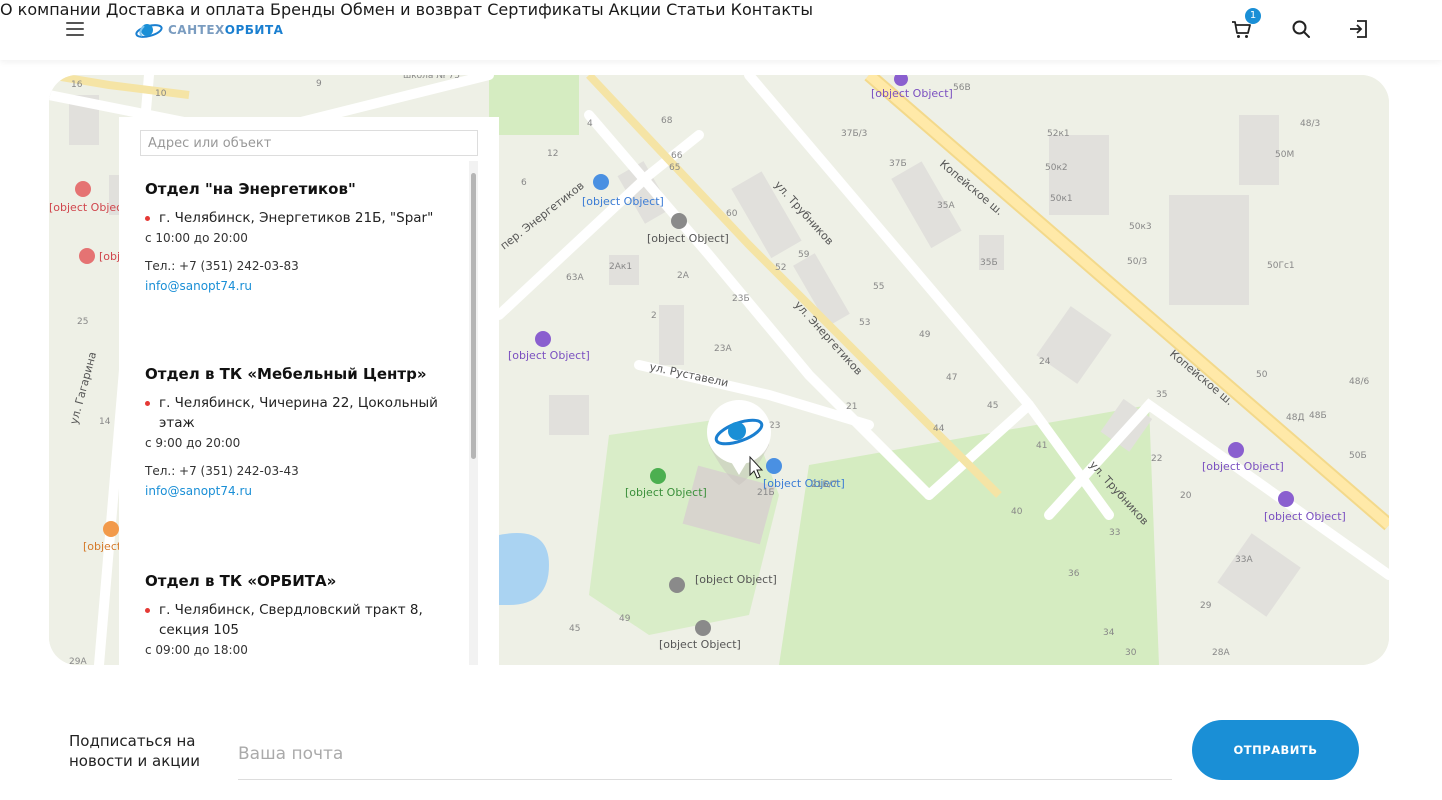 This screenshot has width=1442, height=800. What do you see at coordinates (677, 156) in the screenshot?
I see `house-number-label: 66` at bounding box center [677, 156].